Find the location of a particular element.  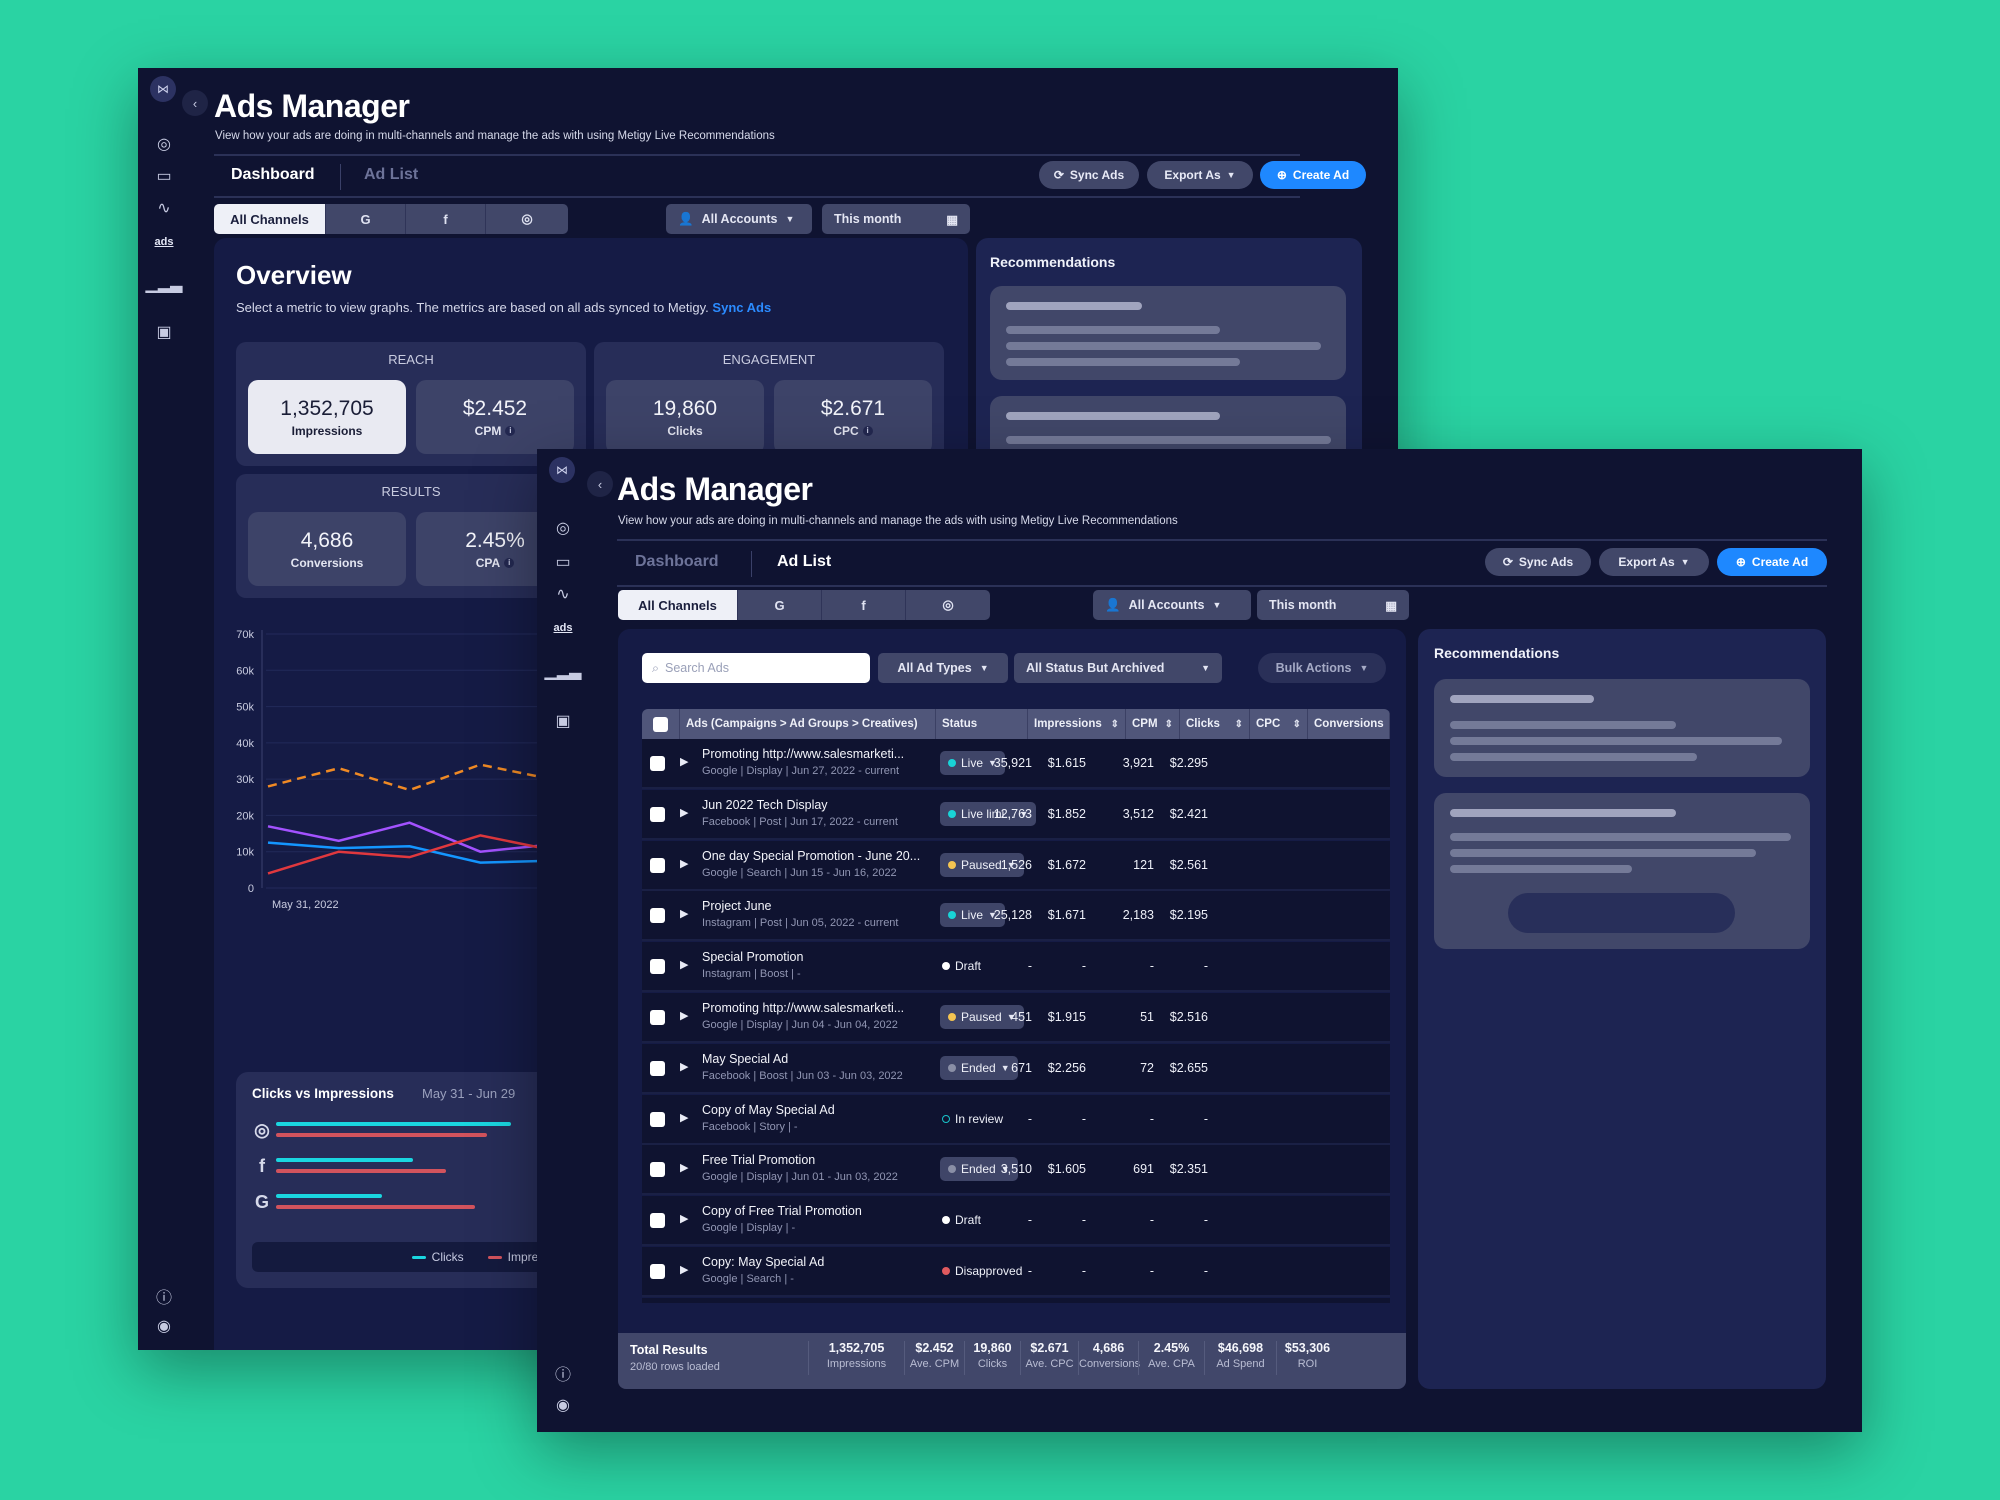

metric-cpm: $2.452 CPM i is located at coordinates (495, 417).